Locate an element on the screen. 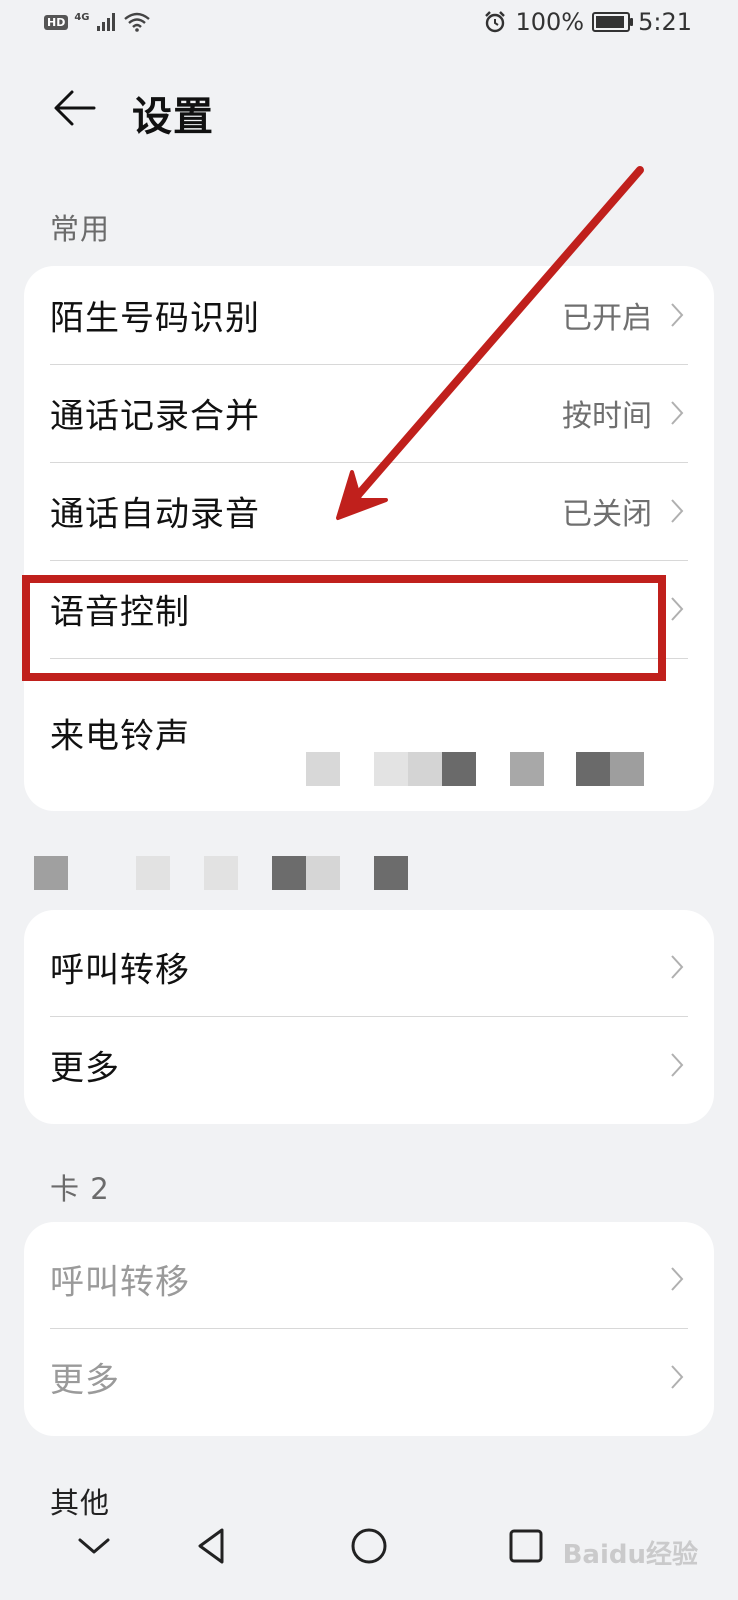 This screenshot has width=738, height=1600. back-triangle-icon is located at coordinates (212, 1546).